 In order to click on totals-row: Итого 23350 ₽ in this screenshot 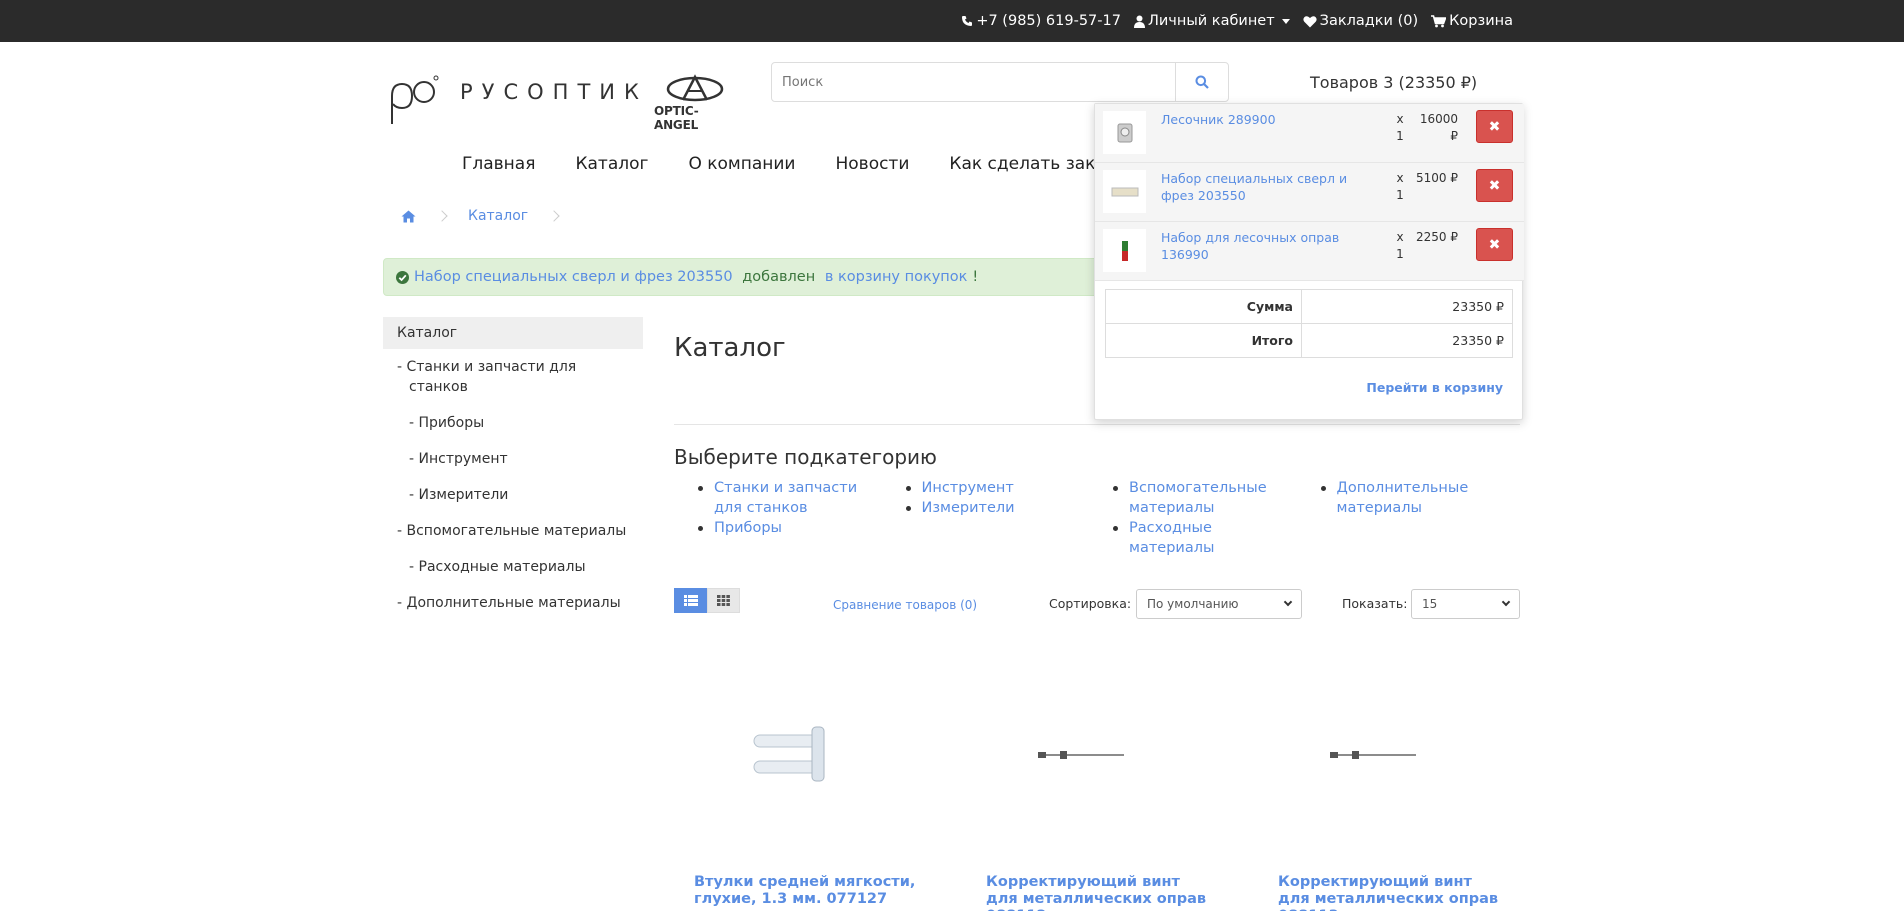, I will do `click(1309, 340)`.